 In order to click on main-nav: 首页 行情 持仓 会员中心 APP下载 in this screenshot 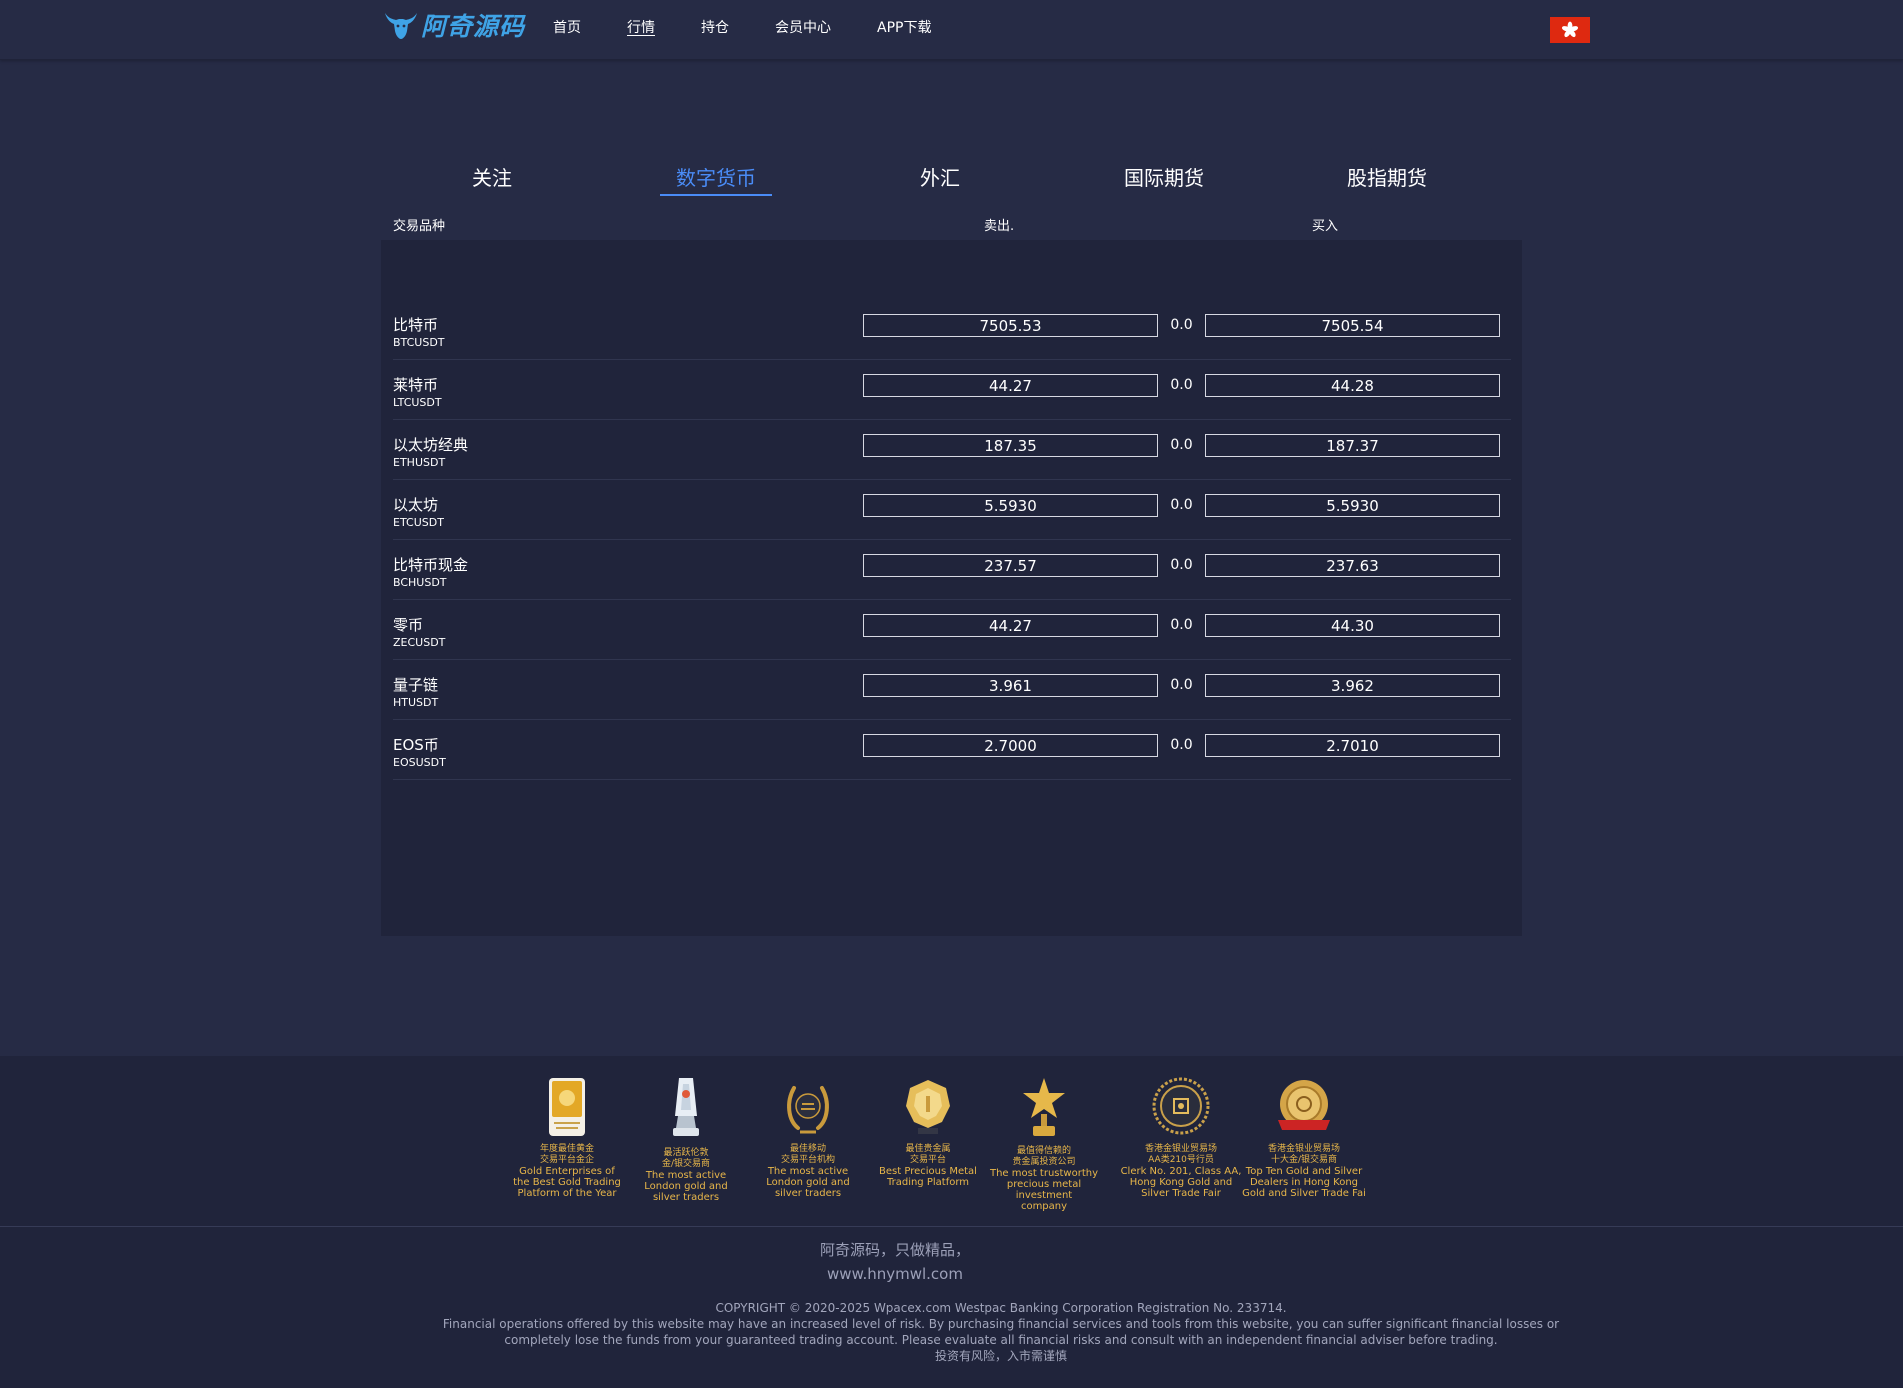, I will do `click(742, 28)`.